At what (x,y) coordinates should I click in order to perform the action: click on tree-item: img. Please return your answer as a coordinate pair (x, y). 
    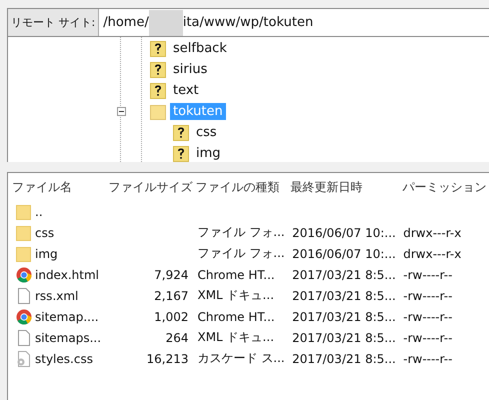
    Looking at the image, I should click on (208, 153).